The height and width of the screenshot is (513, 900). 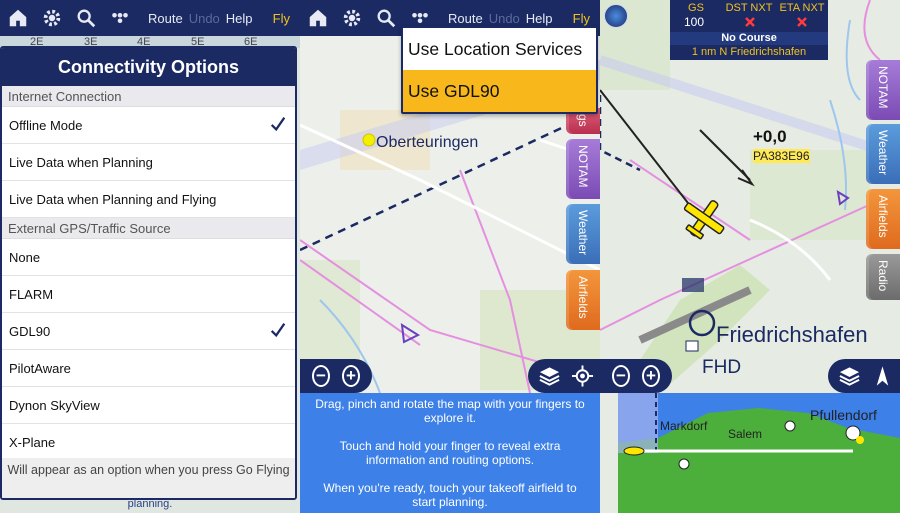 What do you see at coordinates (882, 376) in the screenshot?
I see `north-up-icon` at bounding box center [882, 376].